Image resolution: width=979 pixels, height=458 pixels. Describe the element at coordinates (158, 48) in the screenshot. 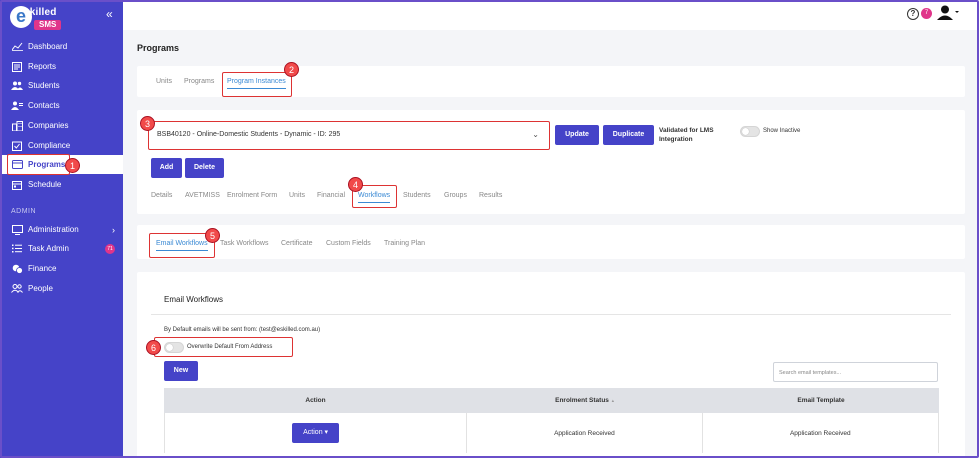

I see `page-title: Programs` at that location.